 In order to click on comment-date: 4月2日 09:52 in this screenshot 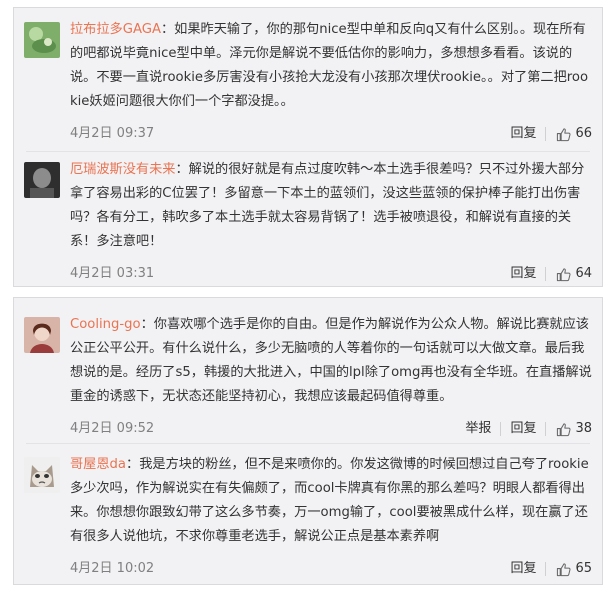, I will do `click(112, 428)`.